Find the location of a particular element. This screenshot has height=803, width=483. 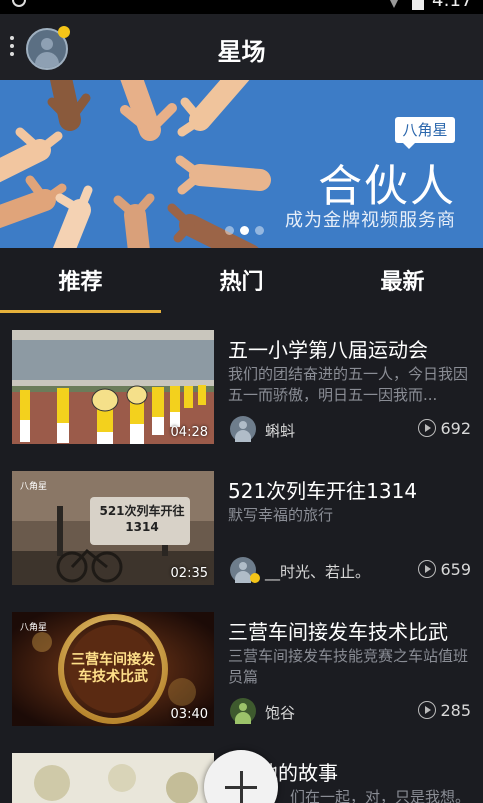

brand-logo-badge: 八角星 is located at coordinates (425, 133).